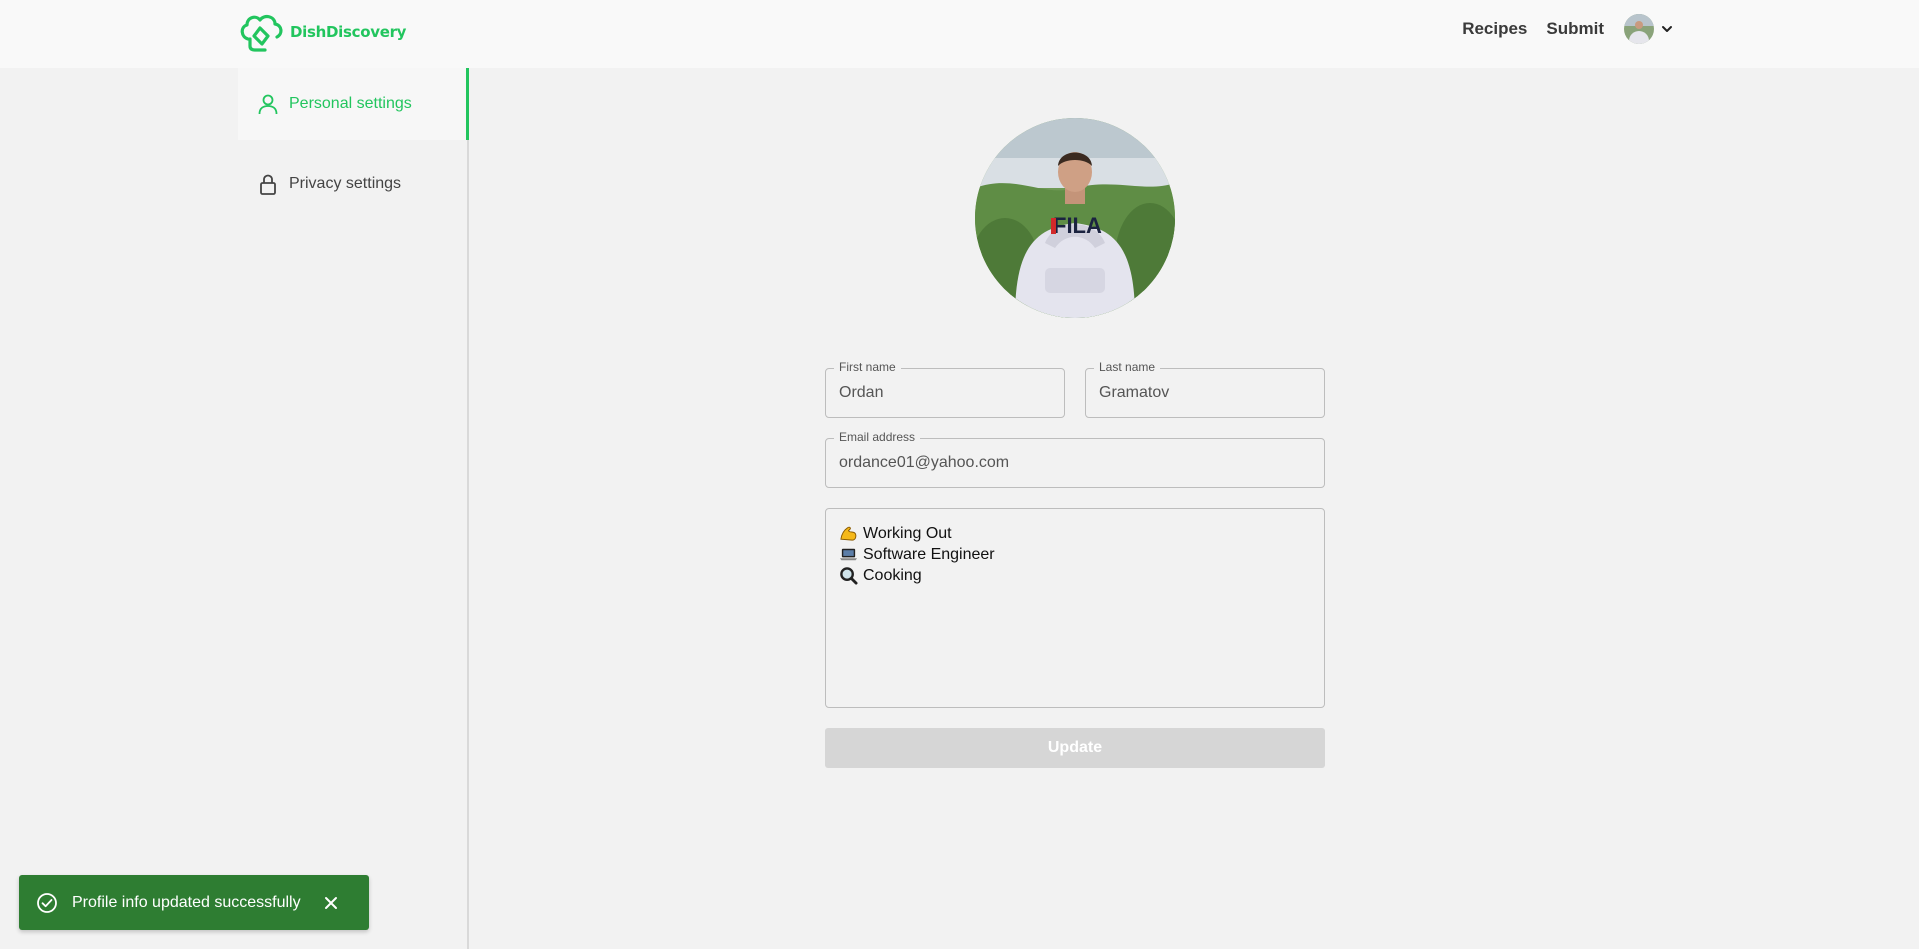  Describe the element at coordinates (353, 508) in the screenshot. I see `settings-sidebar: Personal settings Privacy settings` at that location.